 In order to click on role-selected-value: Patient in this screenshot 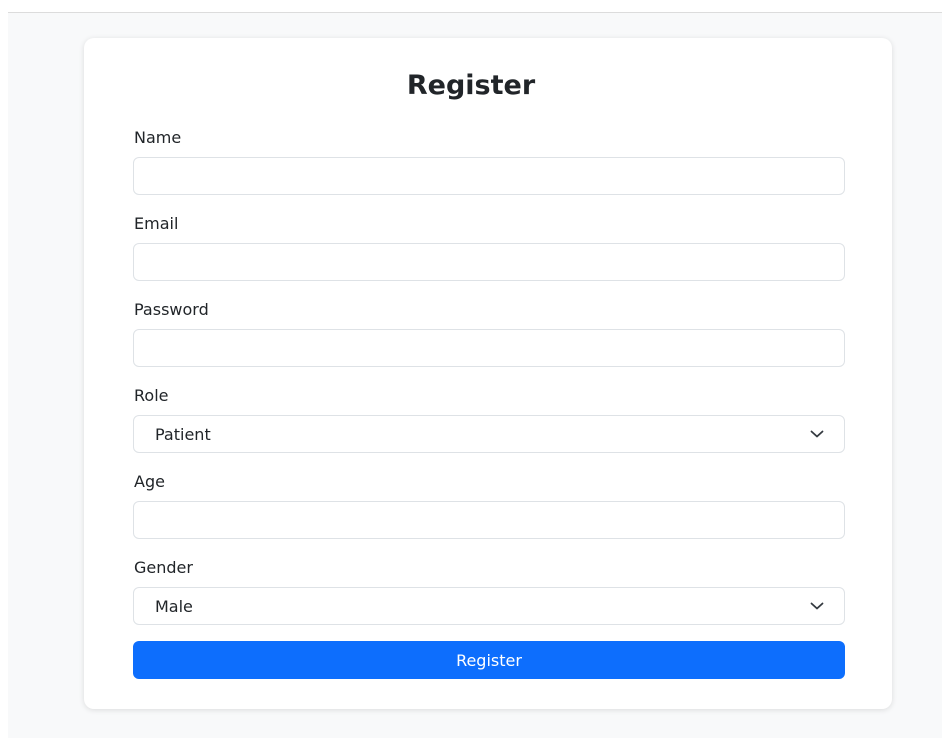, I will do `click(183, 434)`.